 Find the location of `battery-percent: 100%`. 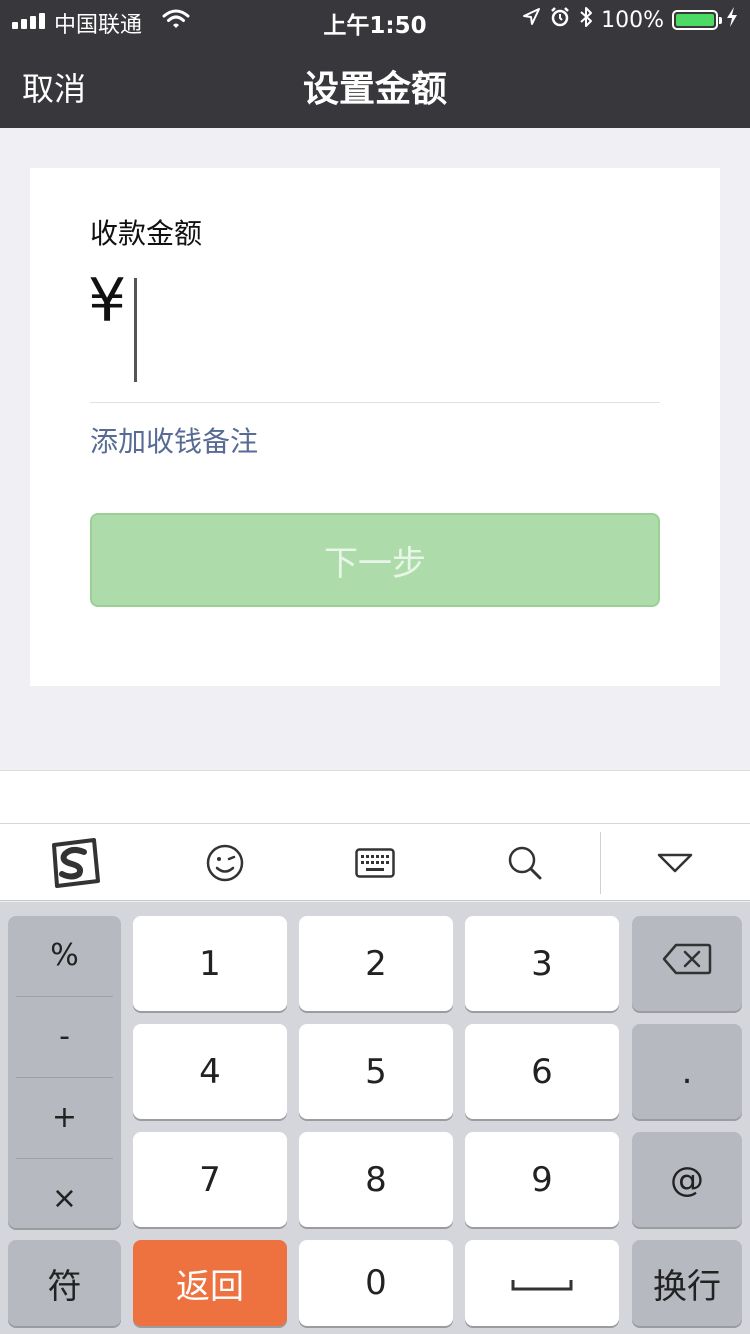

battery-percent: 100% is located at coordinates (632, 20).